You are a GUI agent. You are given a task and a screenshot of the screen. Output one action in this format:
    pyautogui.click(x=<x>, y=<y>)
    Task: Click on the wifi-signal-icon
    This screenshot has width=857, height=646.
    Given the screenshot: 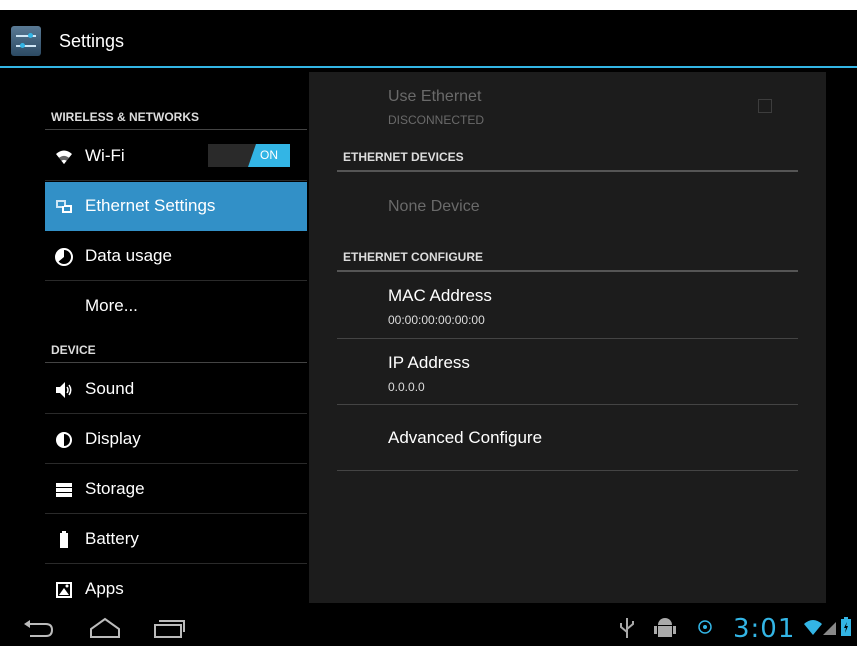 What is the action you would take?
    pyautogui.click(x=813, y=629)
    